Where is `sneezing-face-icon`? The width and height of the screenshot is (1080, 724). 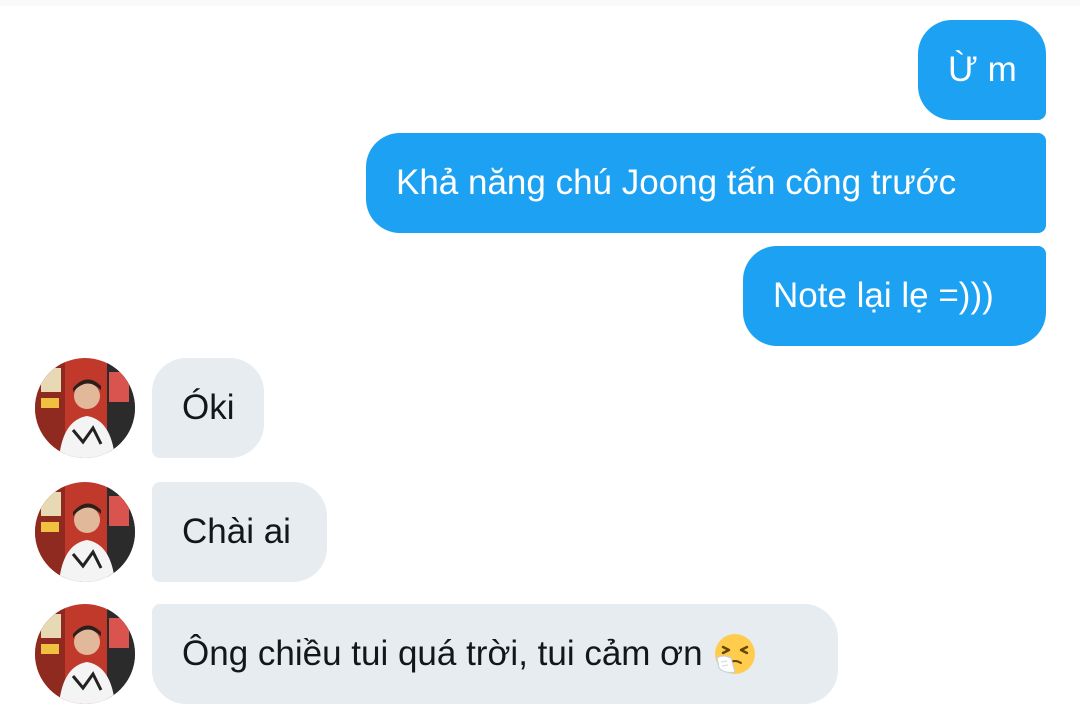
sneezing-face-icon is located at coordinates (735, 654).